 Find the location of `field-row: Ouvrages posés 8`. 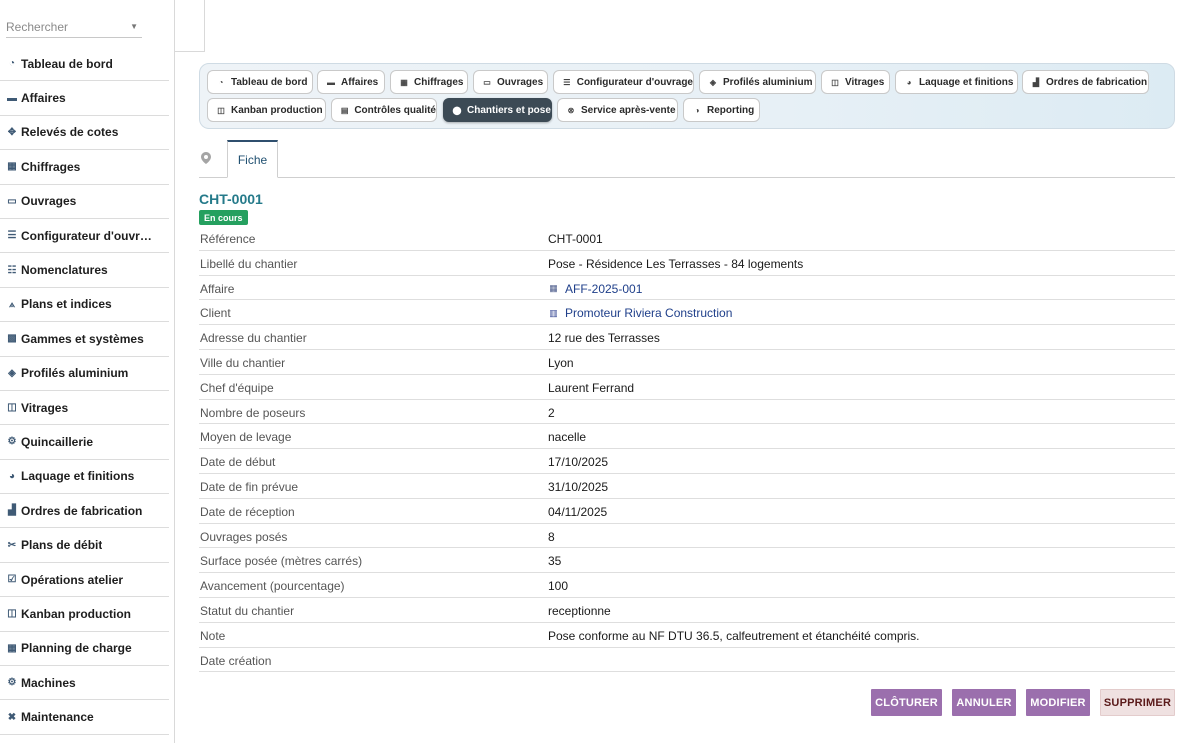

field-row: Ouvrages posés 8 is located at coordinates (687, 536).